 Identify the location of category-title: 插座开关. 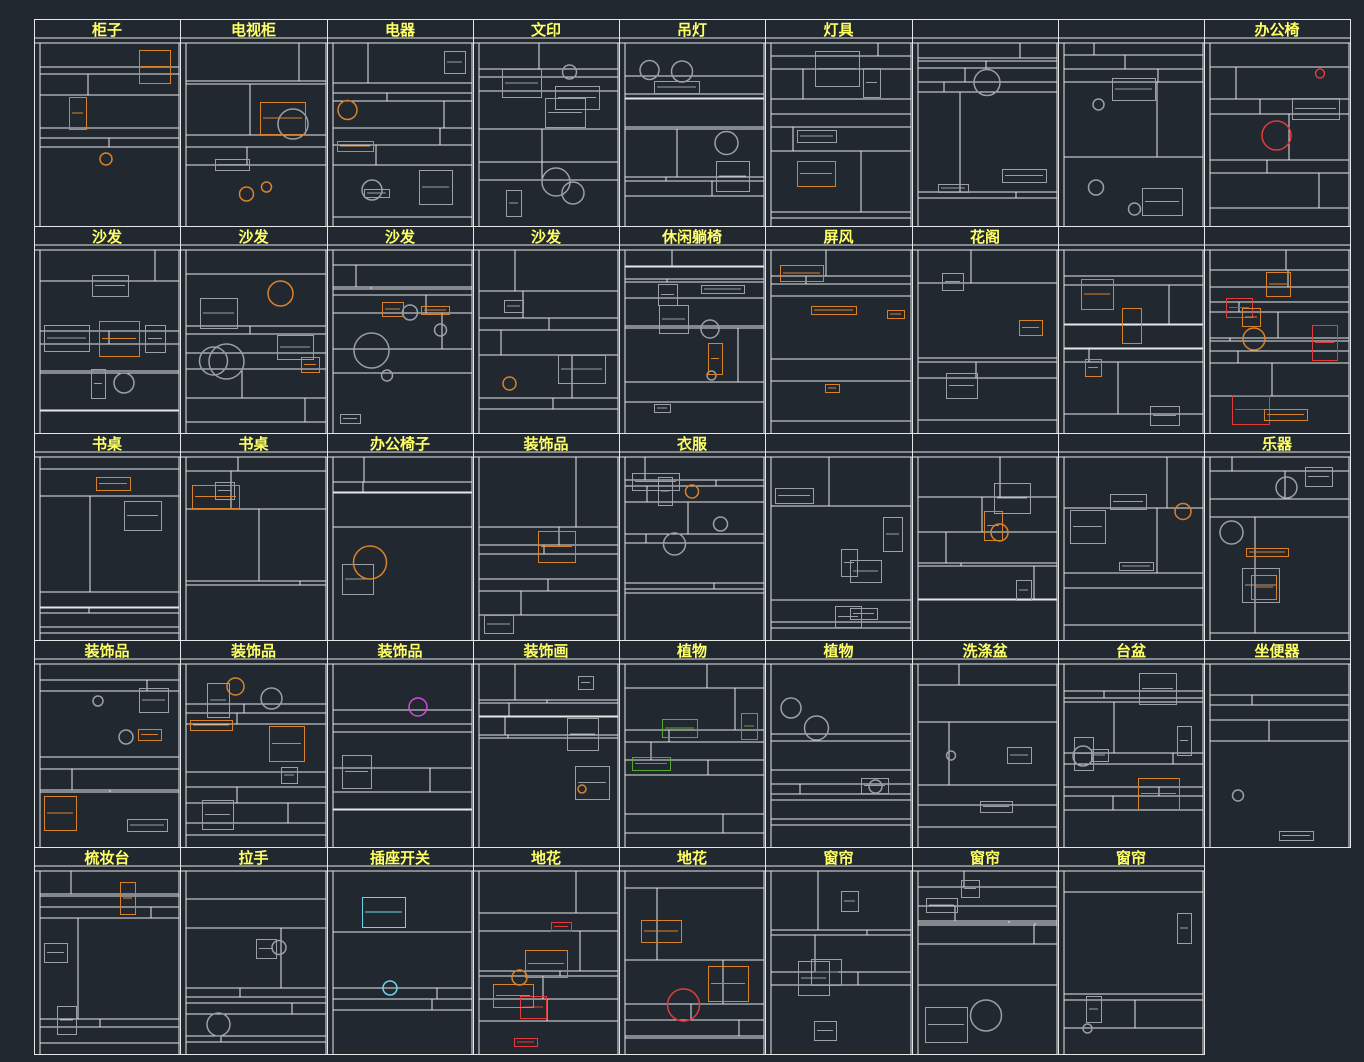
(400, 858).